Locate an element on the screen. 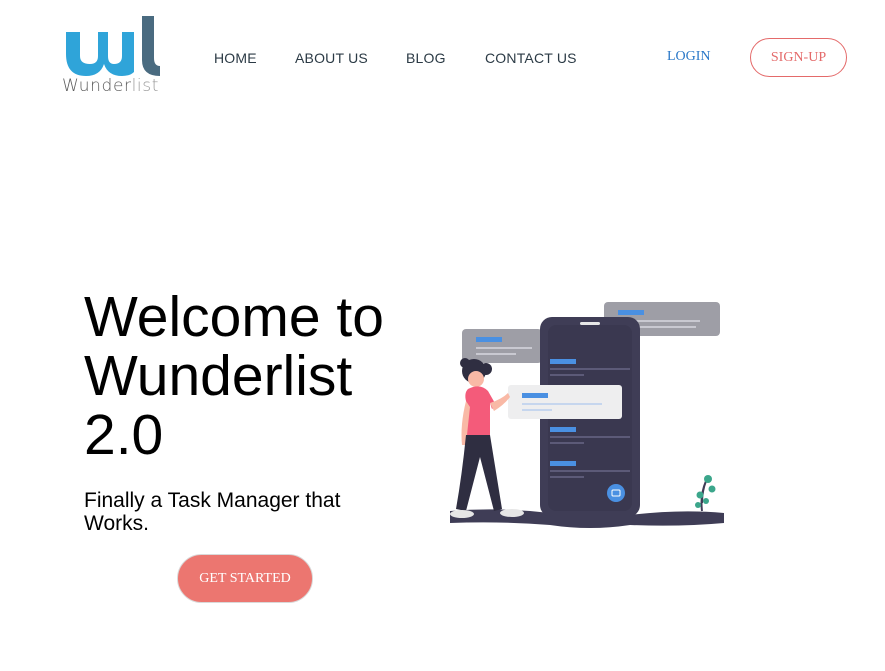 This screenshot has height=671, width=885. brand-logo: Wunderlist is located at coordinates (112, 56).